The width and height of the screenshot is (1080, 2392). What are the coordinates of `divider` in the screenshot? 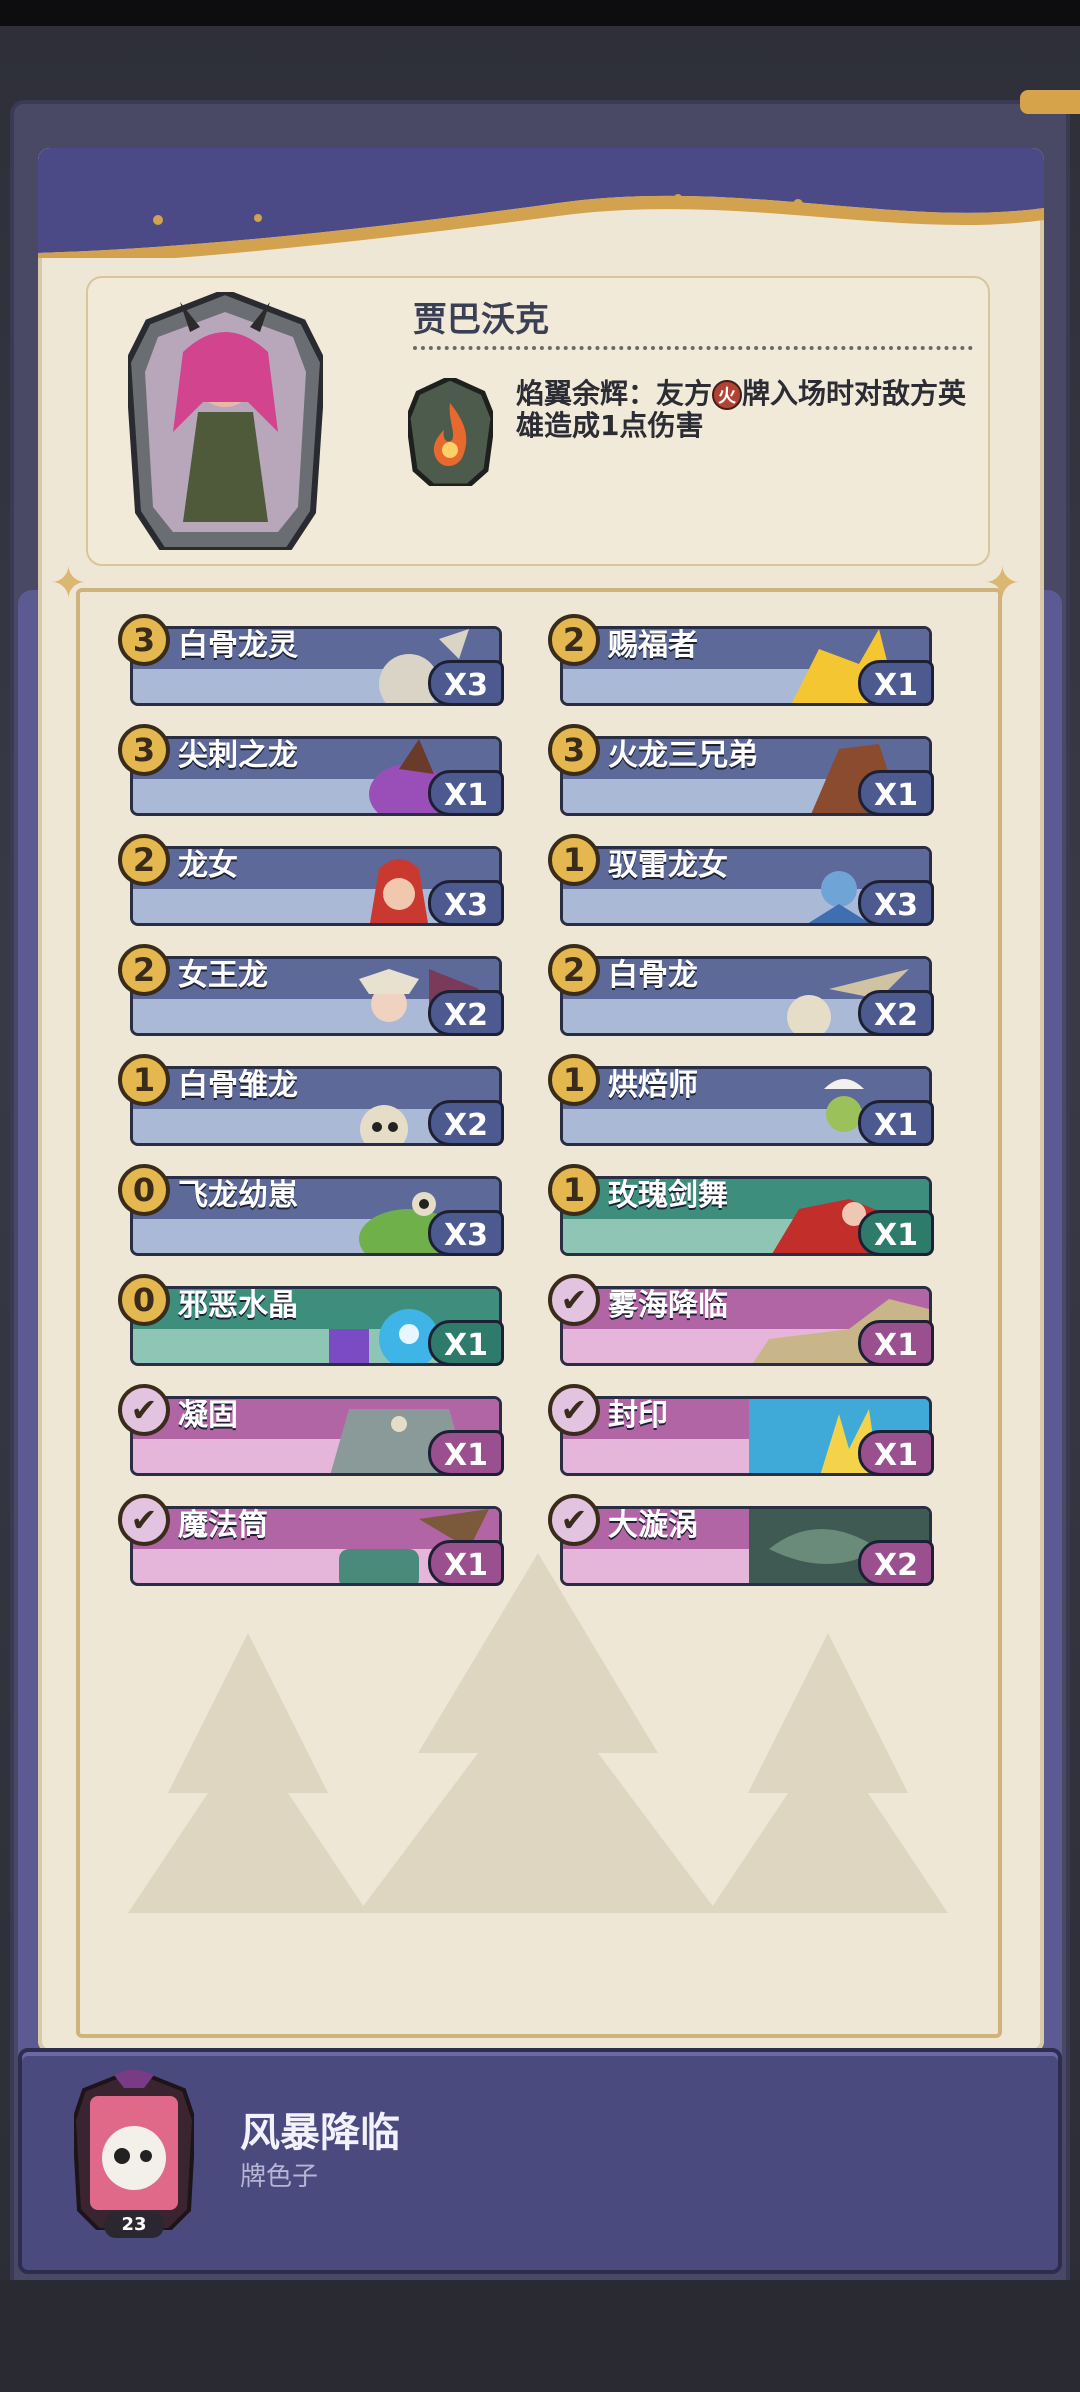 It's located at (693, 348).